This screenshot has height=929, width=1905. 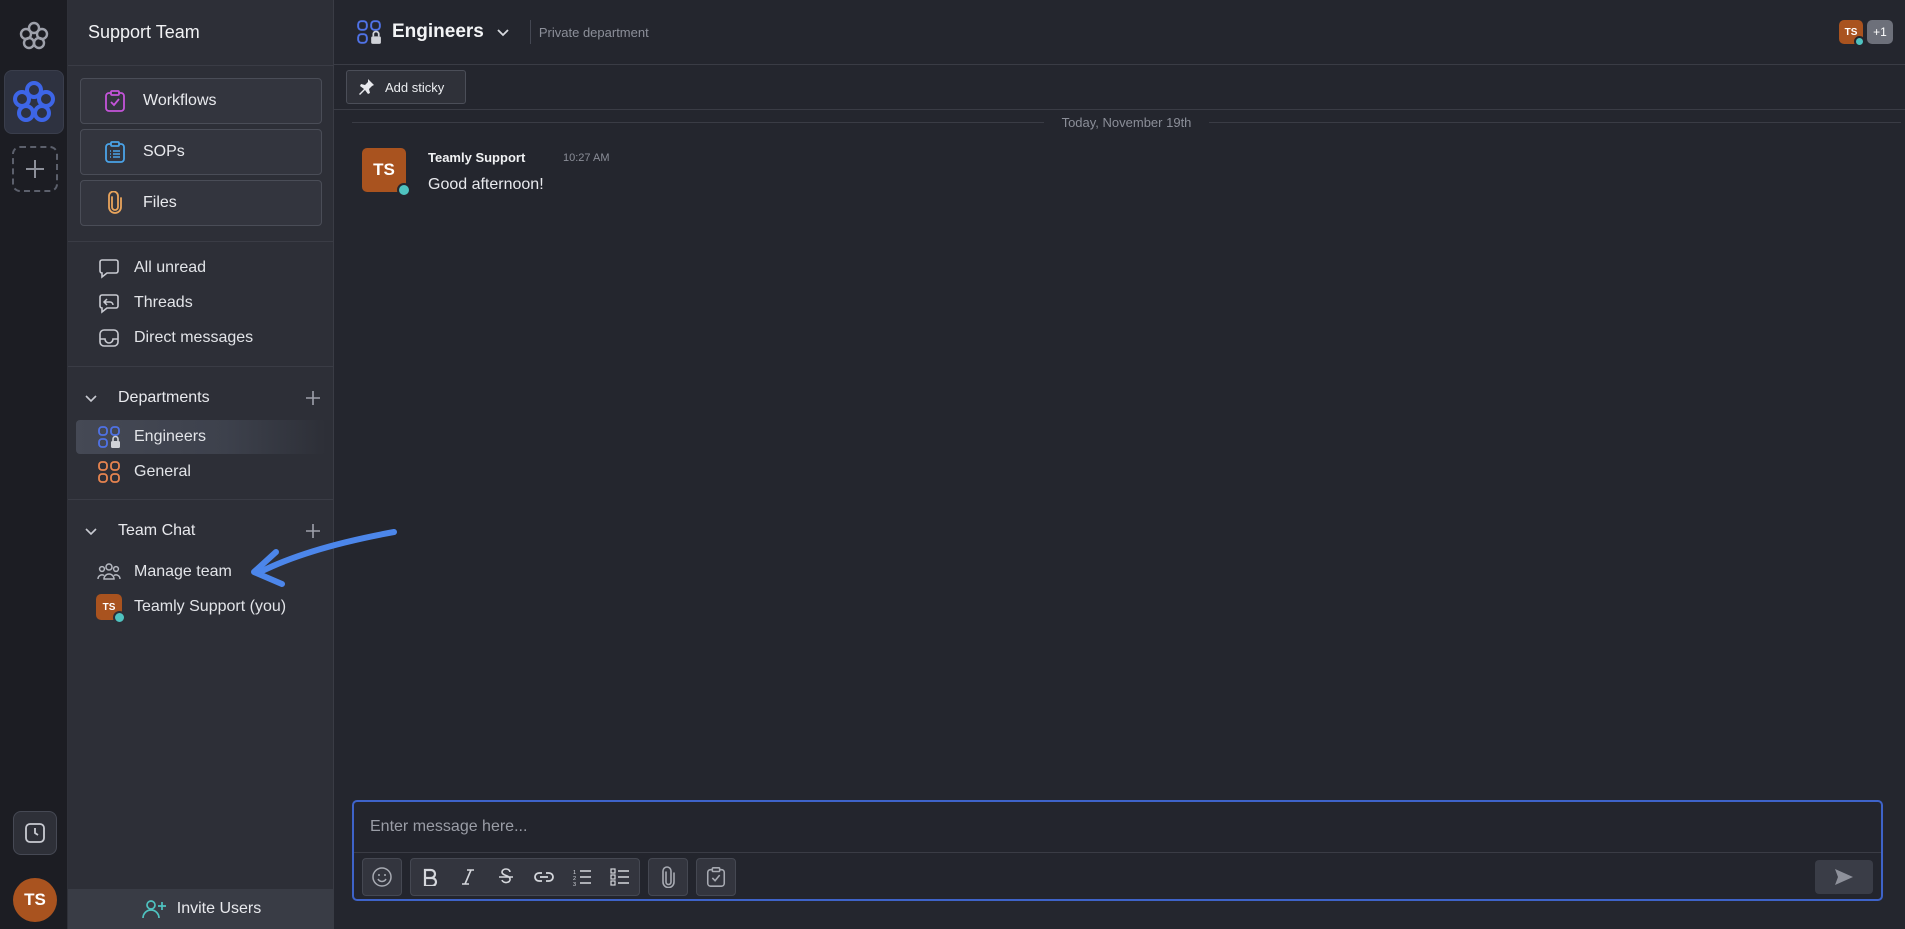 I want to click on channel-header: Engineers Private department TS +1, so click(x=1119, y=32).